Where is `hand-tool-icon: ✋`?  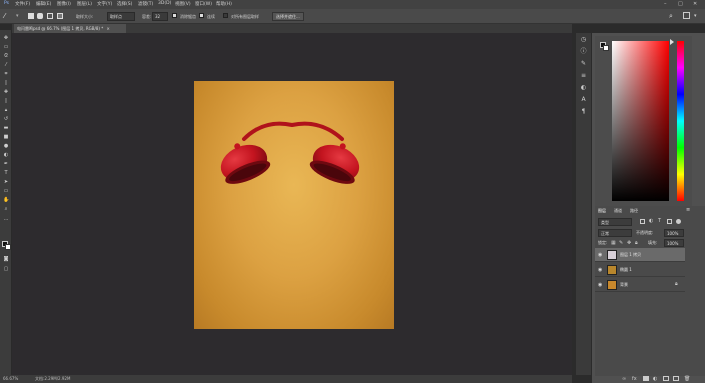
hand-tool-icon: ✋ is located at coordinates (6, 200).